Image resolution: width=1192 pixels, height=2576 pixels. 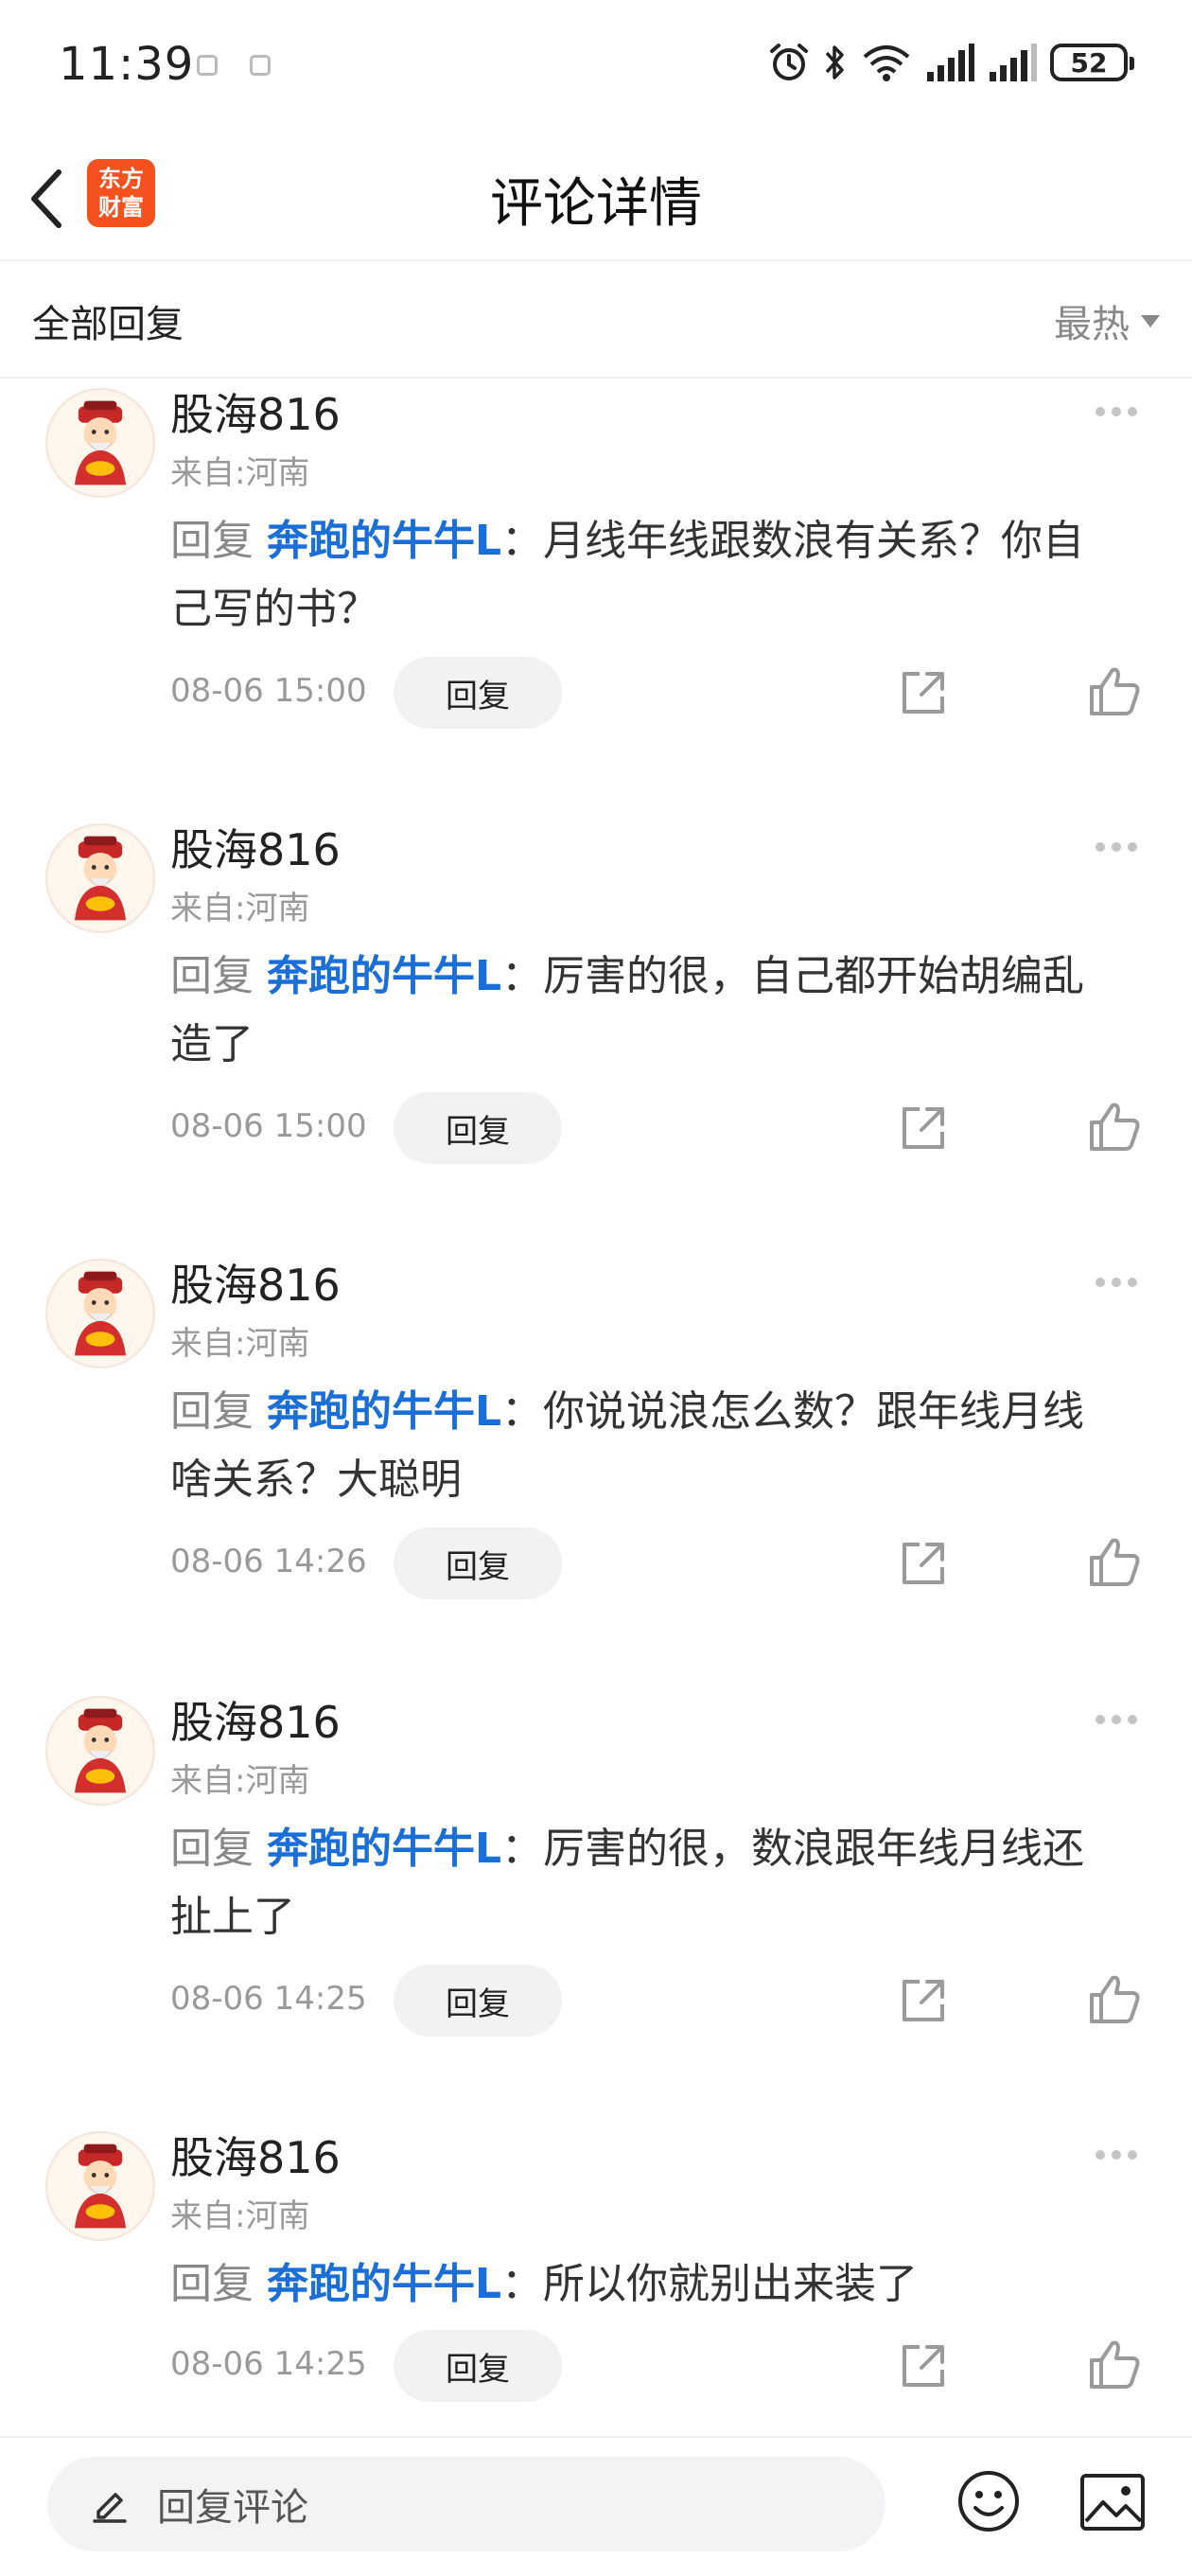 I want to click on reply-input-placeholder: 回复评论, so click(x=232, y=2508).